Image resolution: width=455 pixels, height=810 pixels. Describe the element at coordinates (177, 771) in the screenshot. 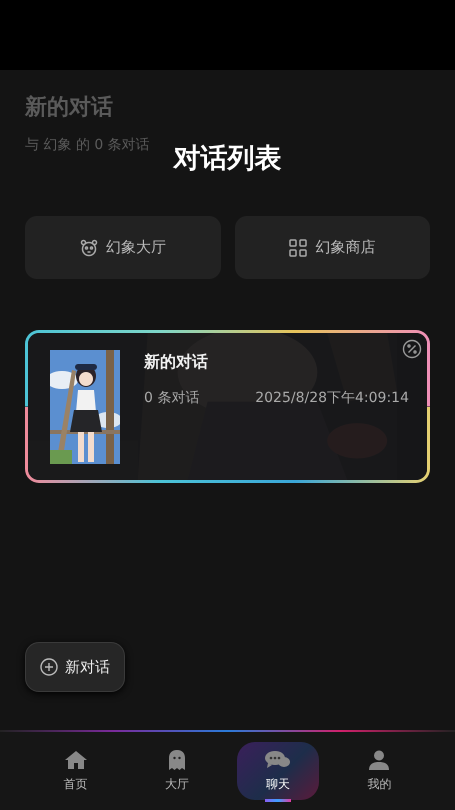

I see `nav-tab: 大厅` at that location.